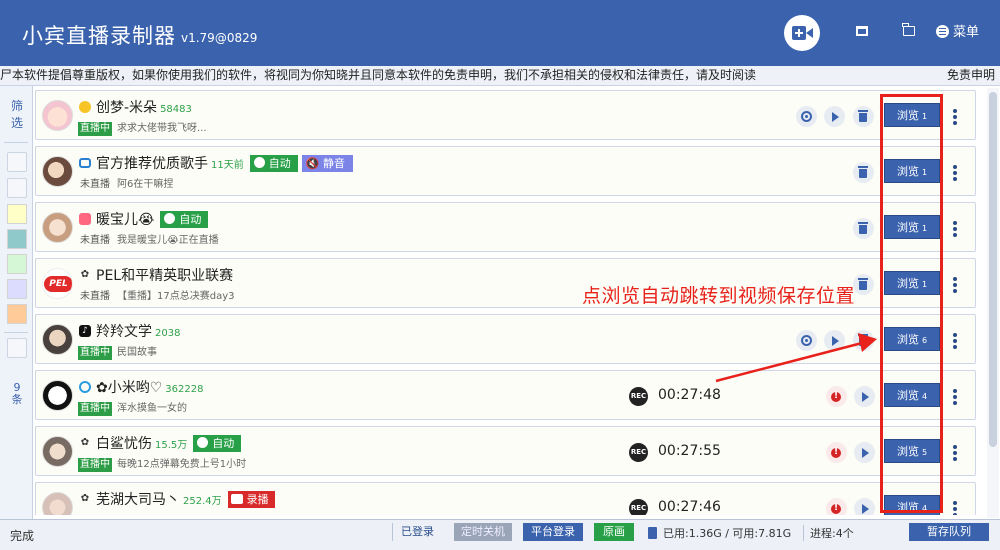 The height and width of the screenshot is (550, 1000). Describe the element at coordinates (176, 296) in the screenshot. I see `room-title: 【重播】17点总决赛day3` at that location.